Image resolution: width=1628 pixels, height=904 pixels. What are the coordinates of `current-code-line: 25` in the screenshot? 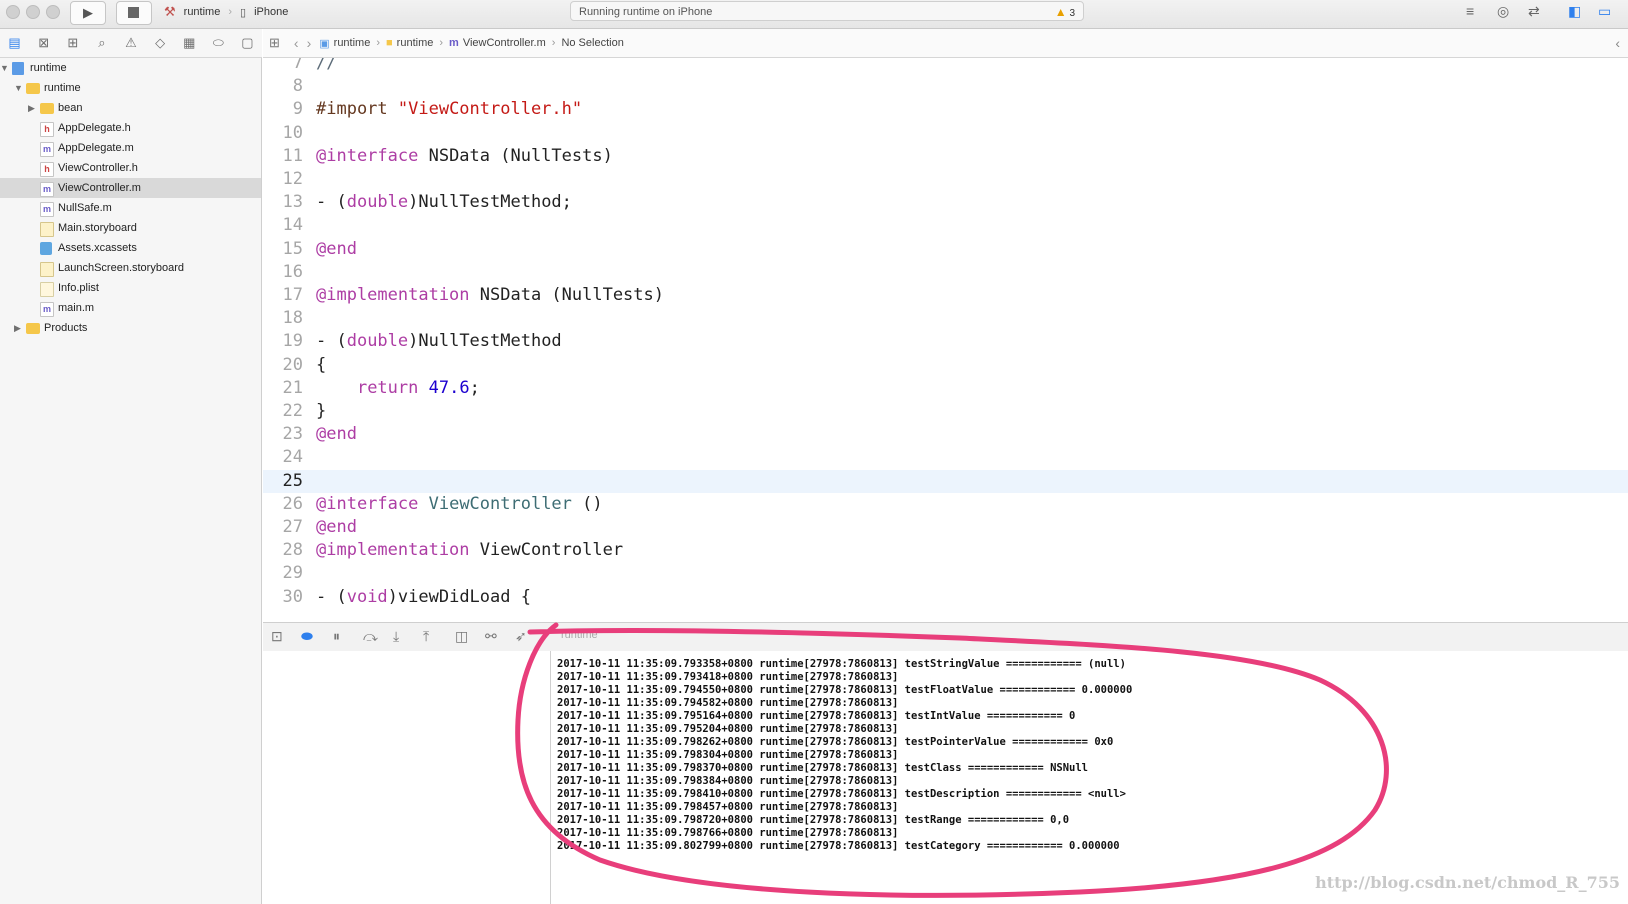 It's located at (945, 481).